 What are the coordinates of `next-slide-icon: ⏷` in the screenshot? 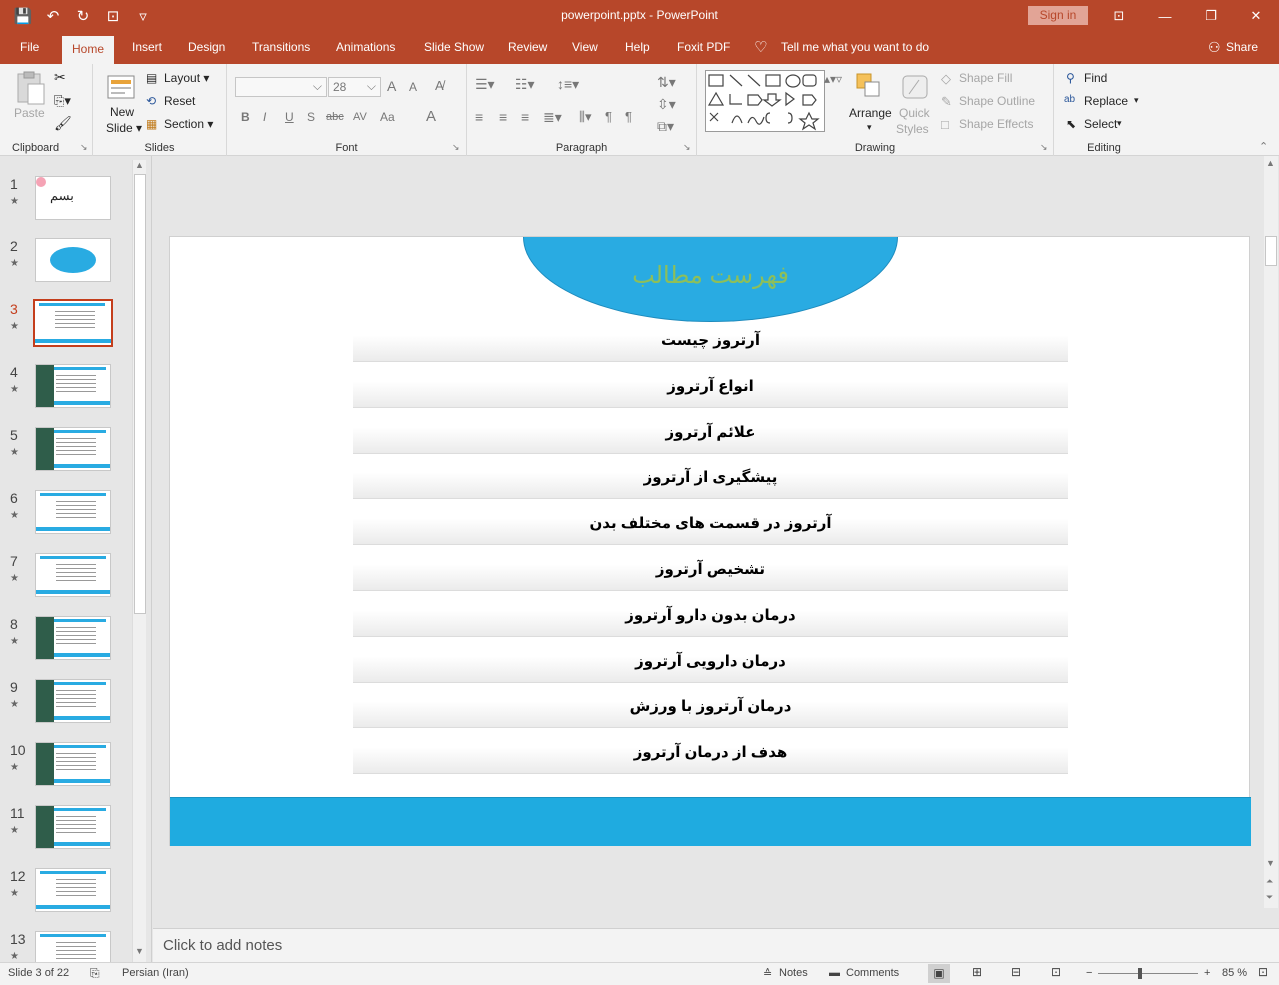 It's located at (1269, 897).